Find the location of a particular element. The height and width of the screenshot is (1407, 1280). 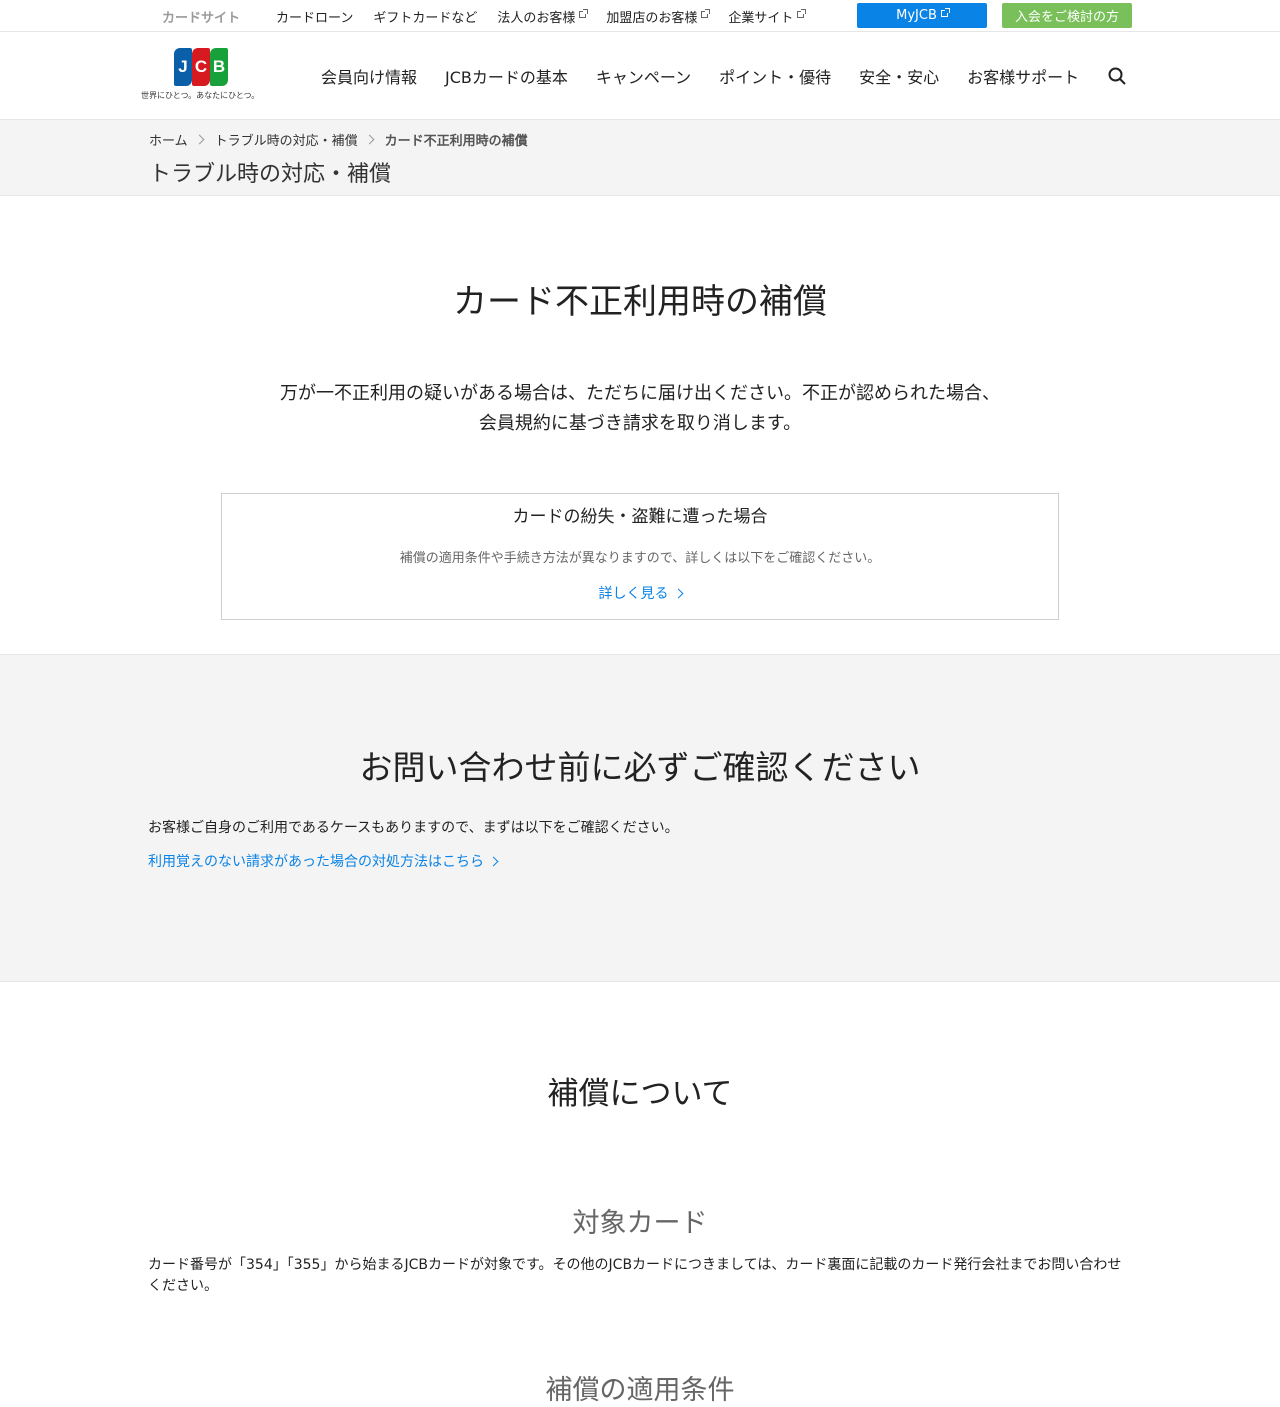

nav-item-campaign: キャンペーン is located at coordinates (643, 76).